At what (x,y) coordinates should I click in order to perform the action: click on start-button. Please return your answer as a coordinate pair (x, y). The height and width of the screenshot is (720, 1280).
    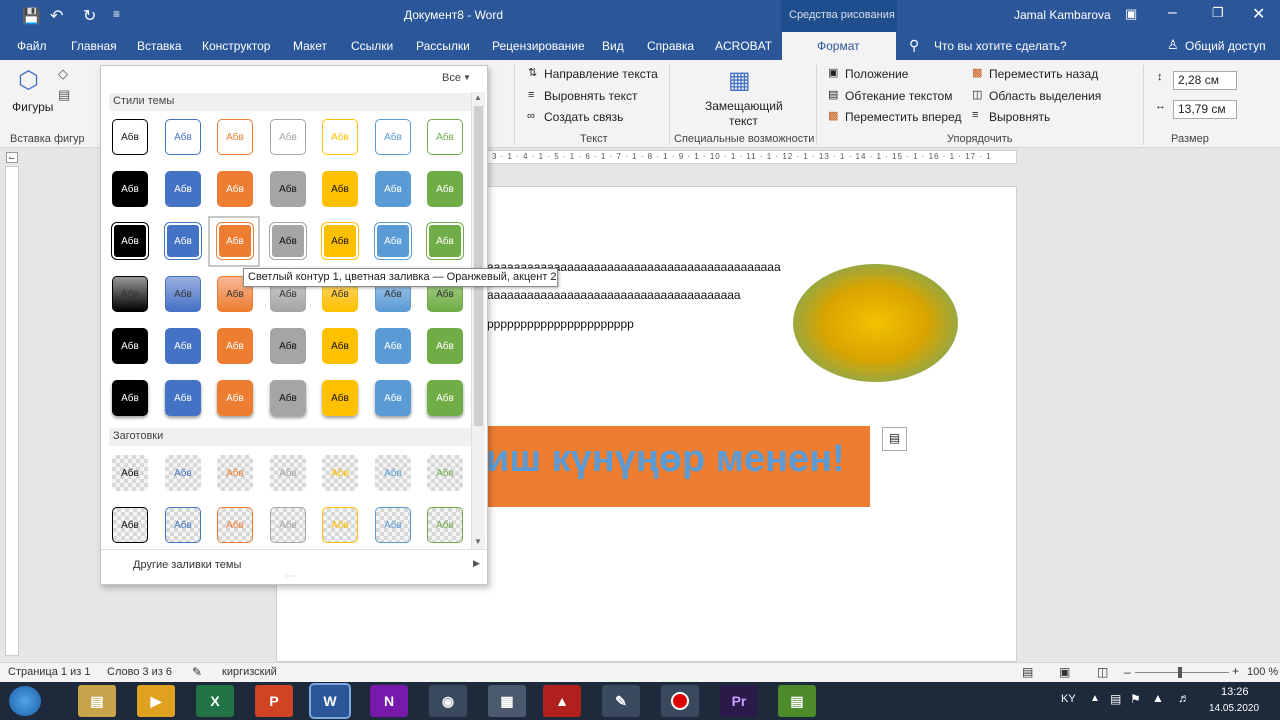
    Looking at the image, I should click on (25, 701).